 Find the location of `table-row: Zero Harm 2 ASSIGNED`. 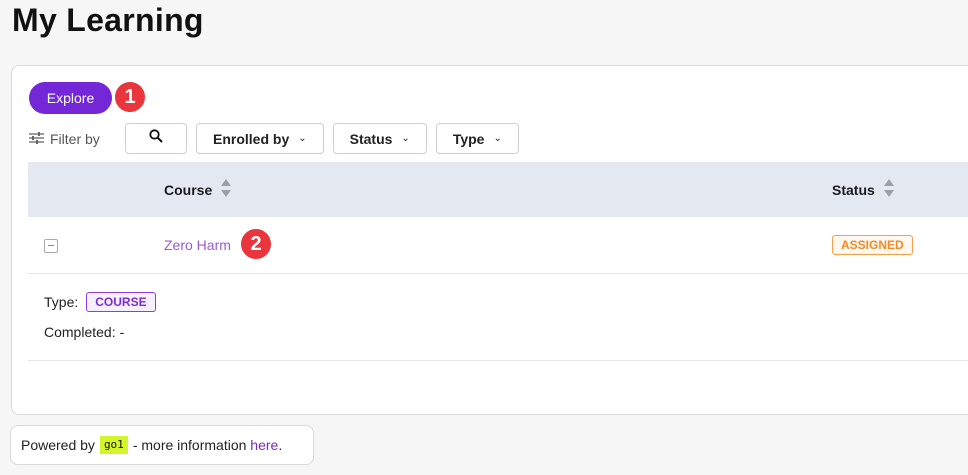

table-row: Zero Harm 2 ASSIGNED is located at coordinates (498, 245).